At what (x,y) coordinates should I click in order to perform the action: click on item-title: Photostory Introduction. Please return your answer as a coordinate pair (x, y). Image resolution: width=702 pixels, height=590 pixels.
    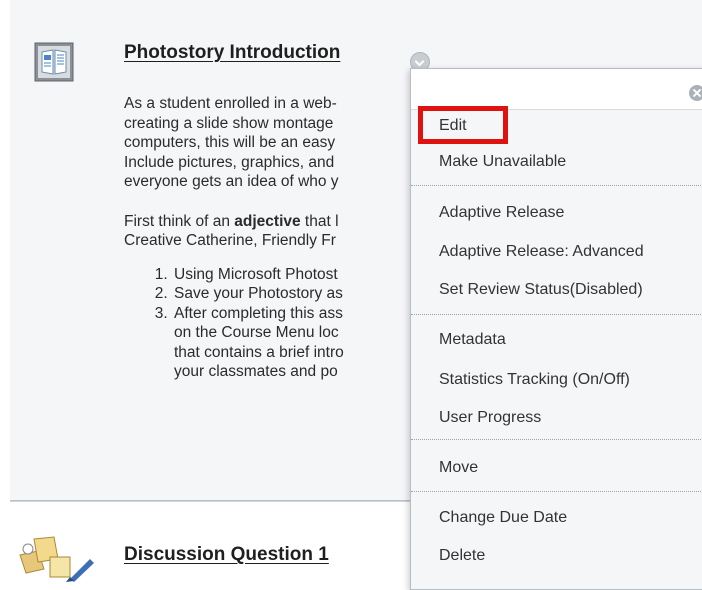
    Looking at the image, I should click on (232, 53).